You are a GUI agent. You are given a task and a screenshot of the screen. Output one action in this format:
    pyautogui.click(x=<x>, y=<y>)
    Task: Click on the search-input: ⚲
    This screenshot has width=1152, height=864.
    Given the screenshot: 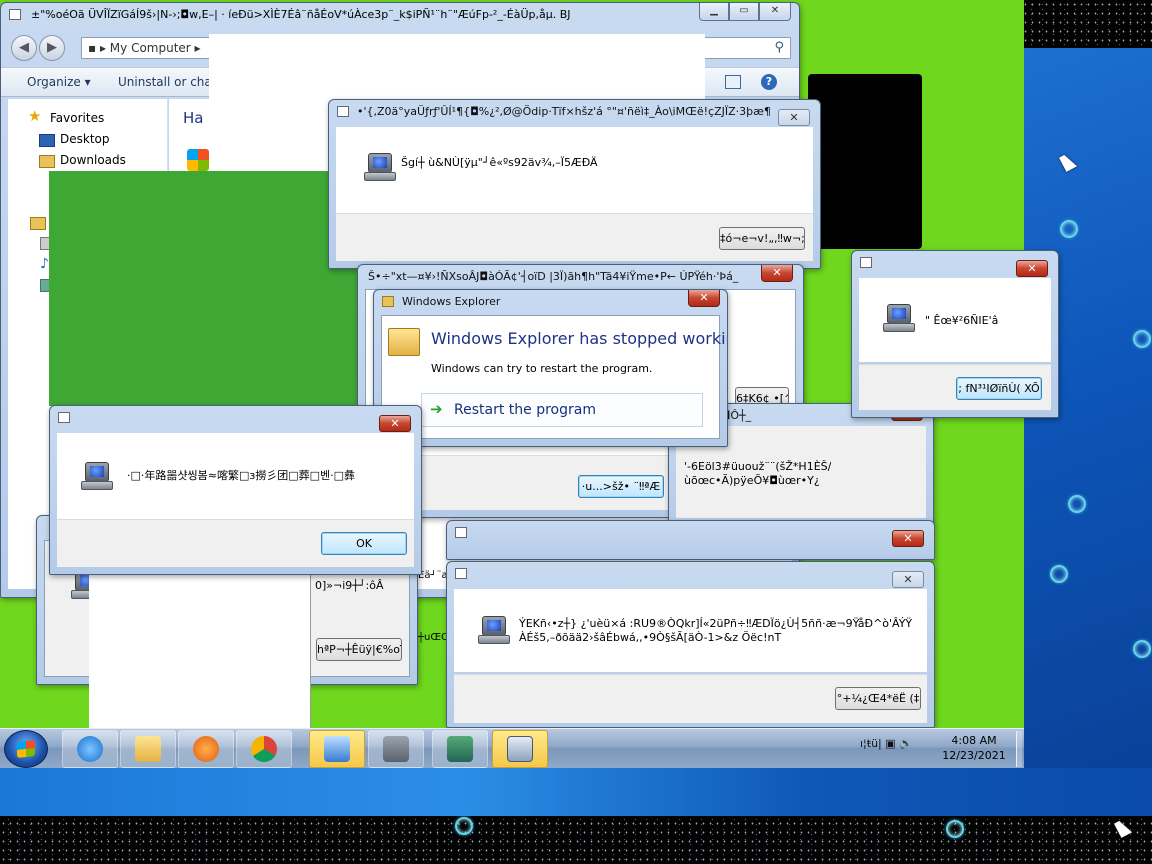 What is the action you would take?
    pyautogui.click(x=746, y=48)
    